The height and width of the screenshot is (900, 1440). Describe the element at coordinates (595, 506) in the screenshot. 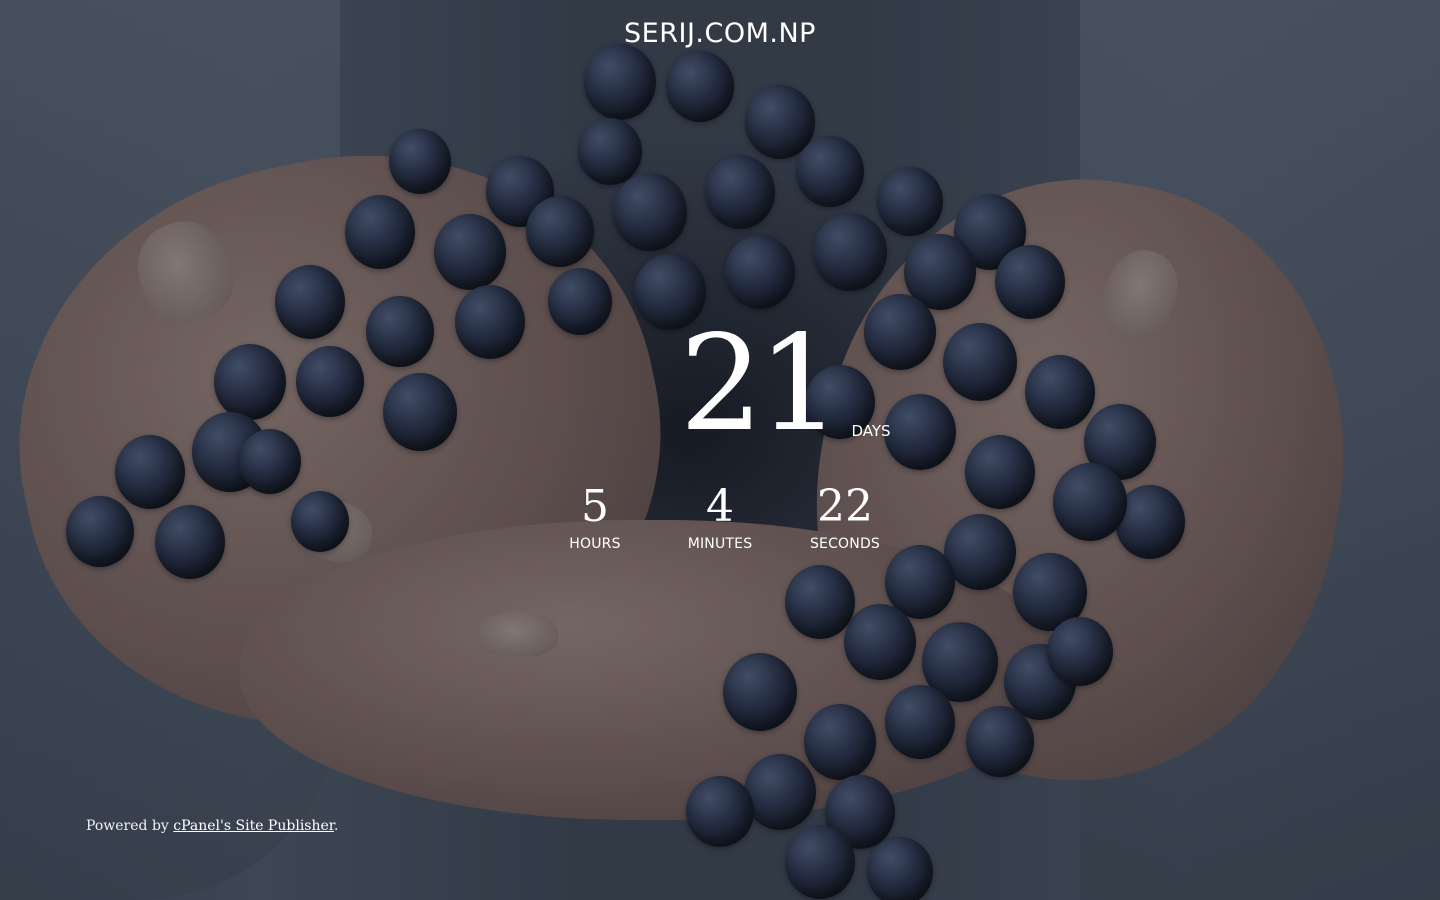

I see `hours-value: 5` at that location.